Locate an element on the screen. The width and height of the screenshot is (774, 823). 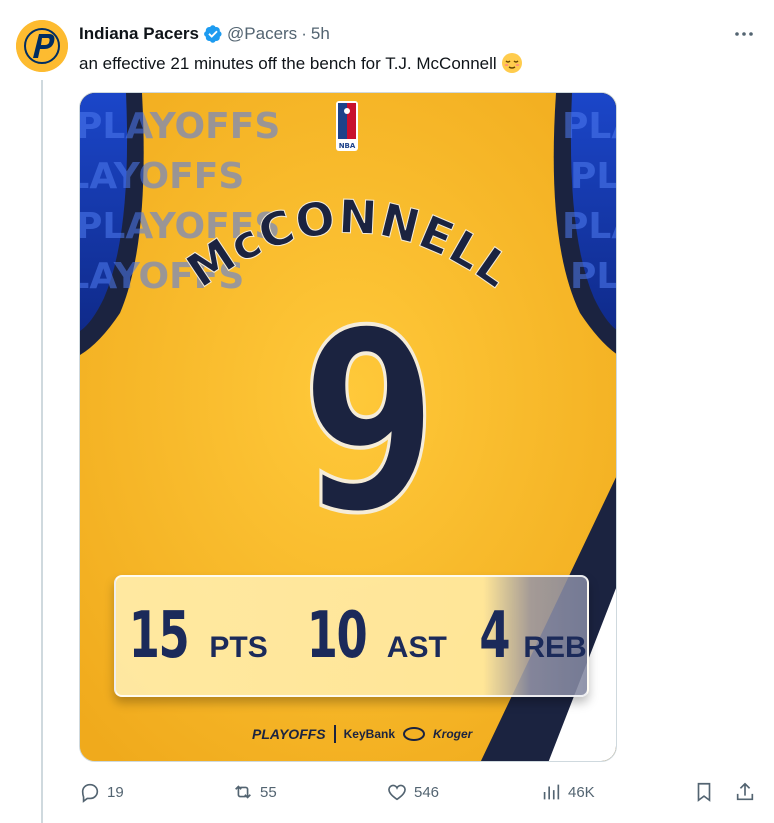
stat-assists-value: 10 is located at coordinates (336, 636).